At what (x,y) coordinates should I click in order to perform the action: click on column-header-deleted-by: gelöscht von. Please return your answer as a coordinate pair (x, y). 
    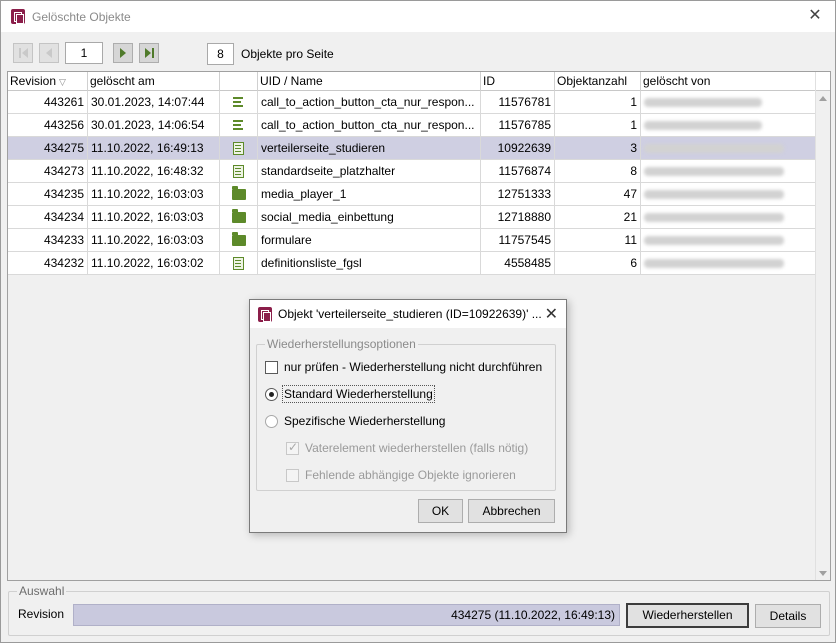
    Looking at the image, I should click on (728, 81).